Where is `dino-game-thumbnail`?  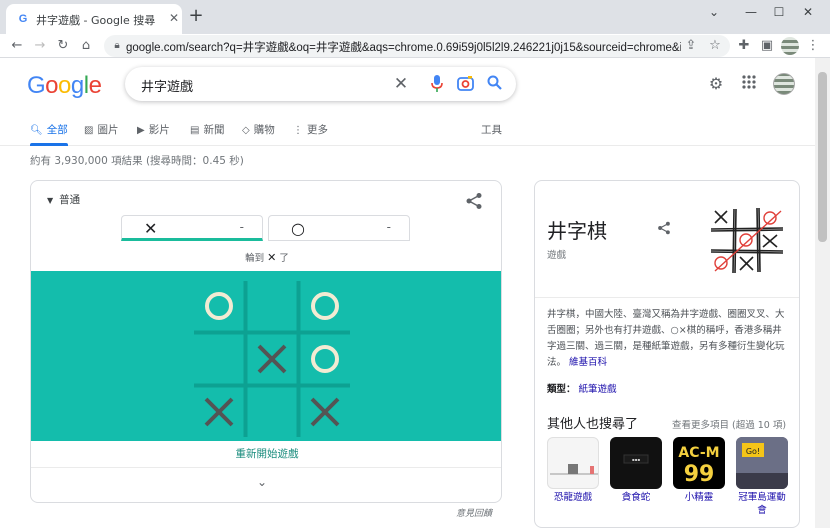 dino-game-thumbnail is located at coordinates (573, 463).